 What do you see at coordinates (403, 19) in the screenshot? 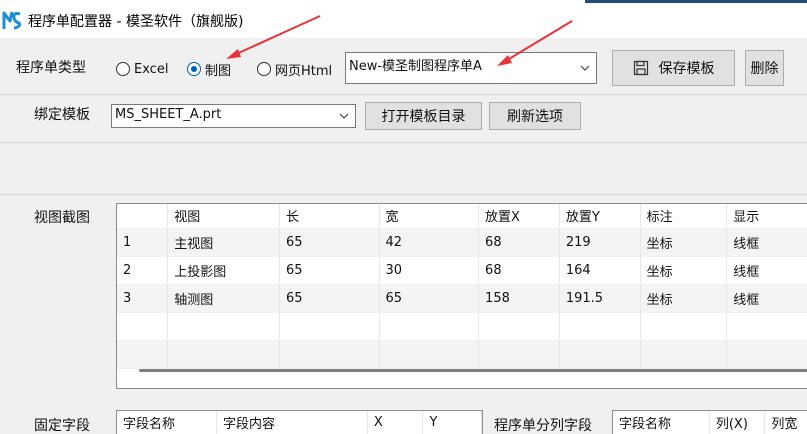
I see `title-bar: 程序单配置器 - 模圣软件（旗舰版)` at bounding box center [403, 19].